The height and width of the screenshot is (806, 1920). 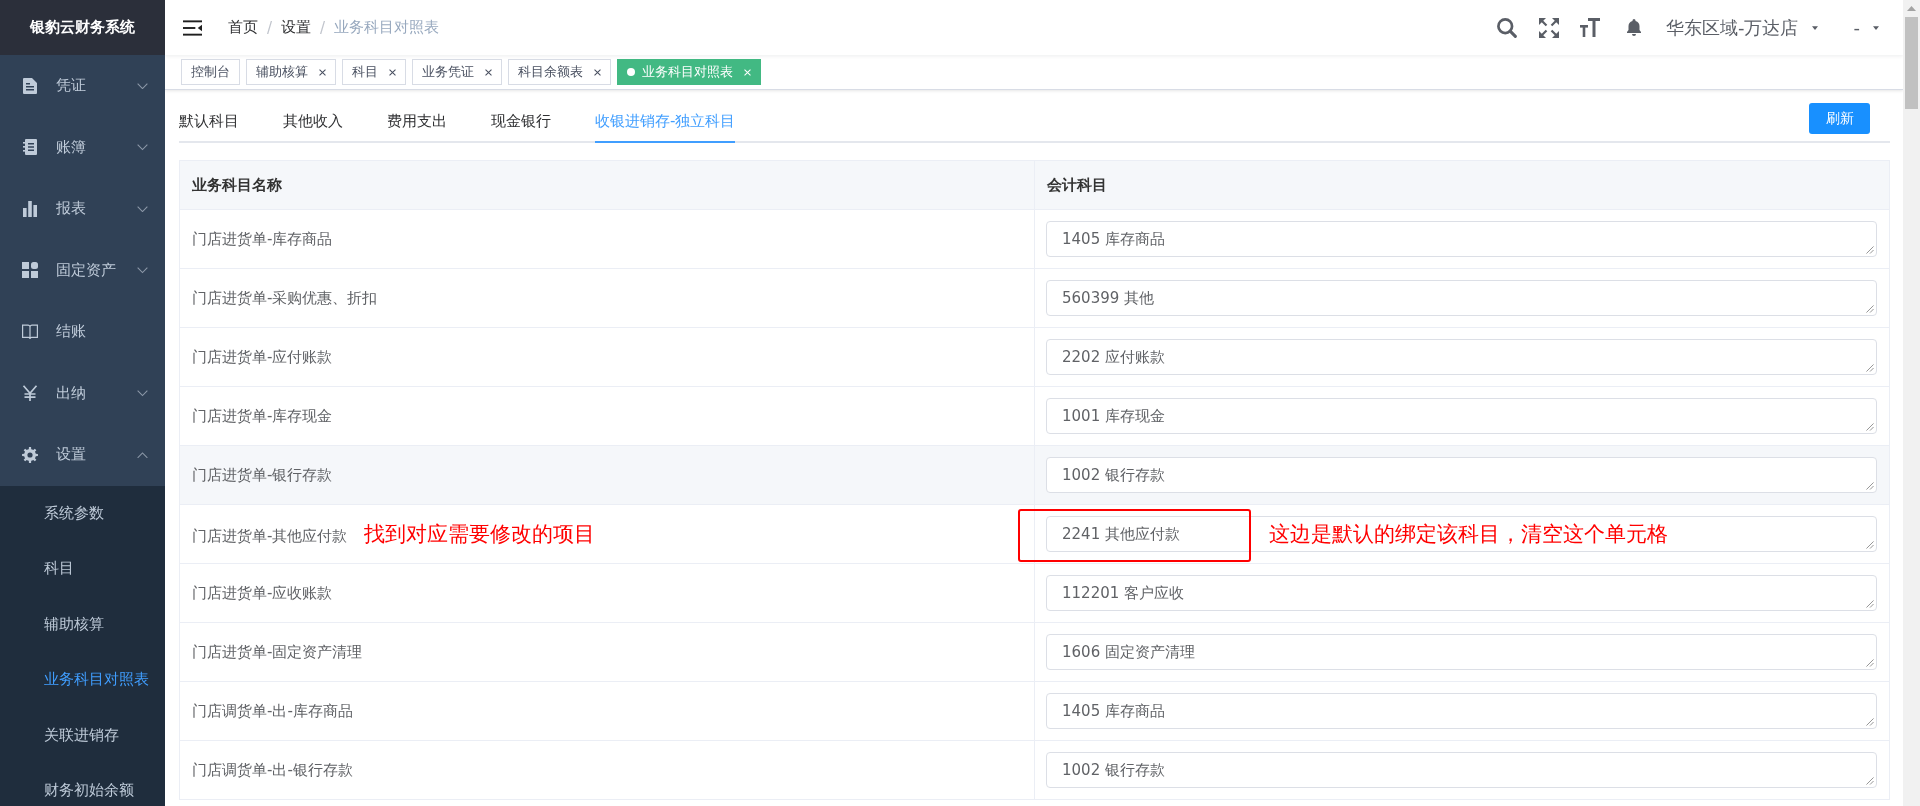 What do you see at coordinates (30, 331) in the screenshot?
I see `open-book-icon` at bounding box center [30, 331].